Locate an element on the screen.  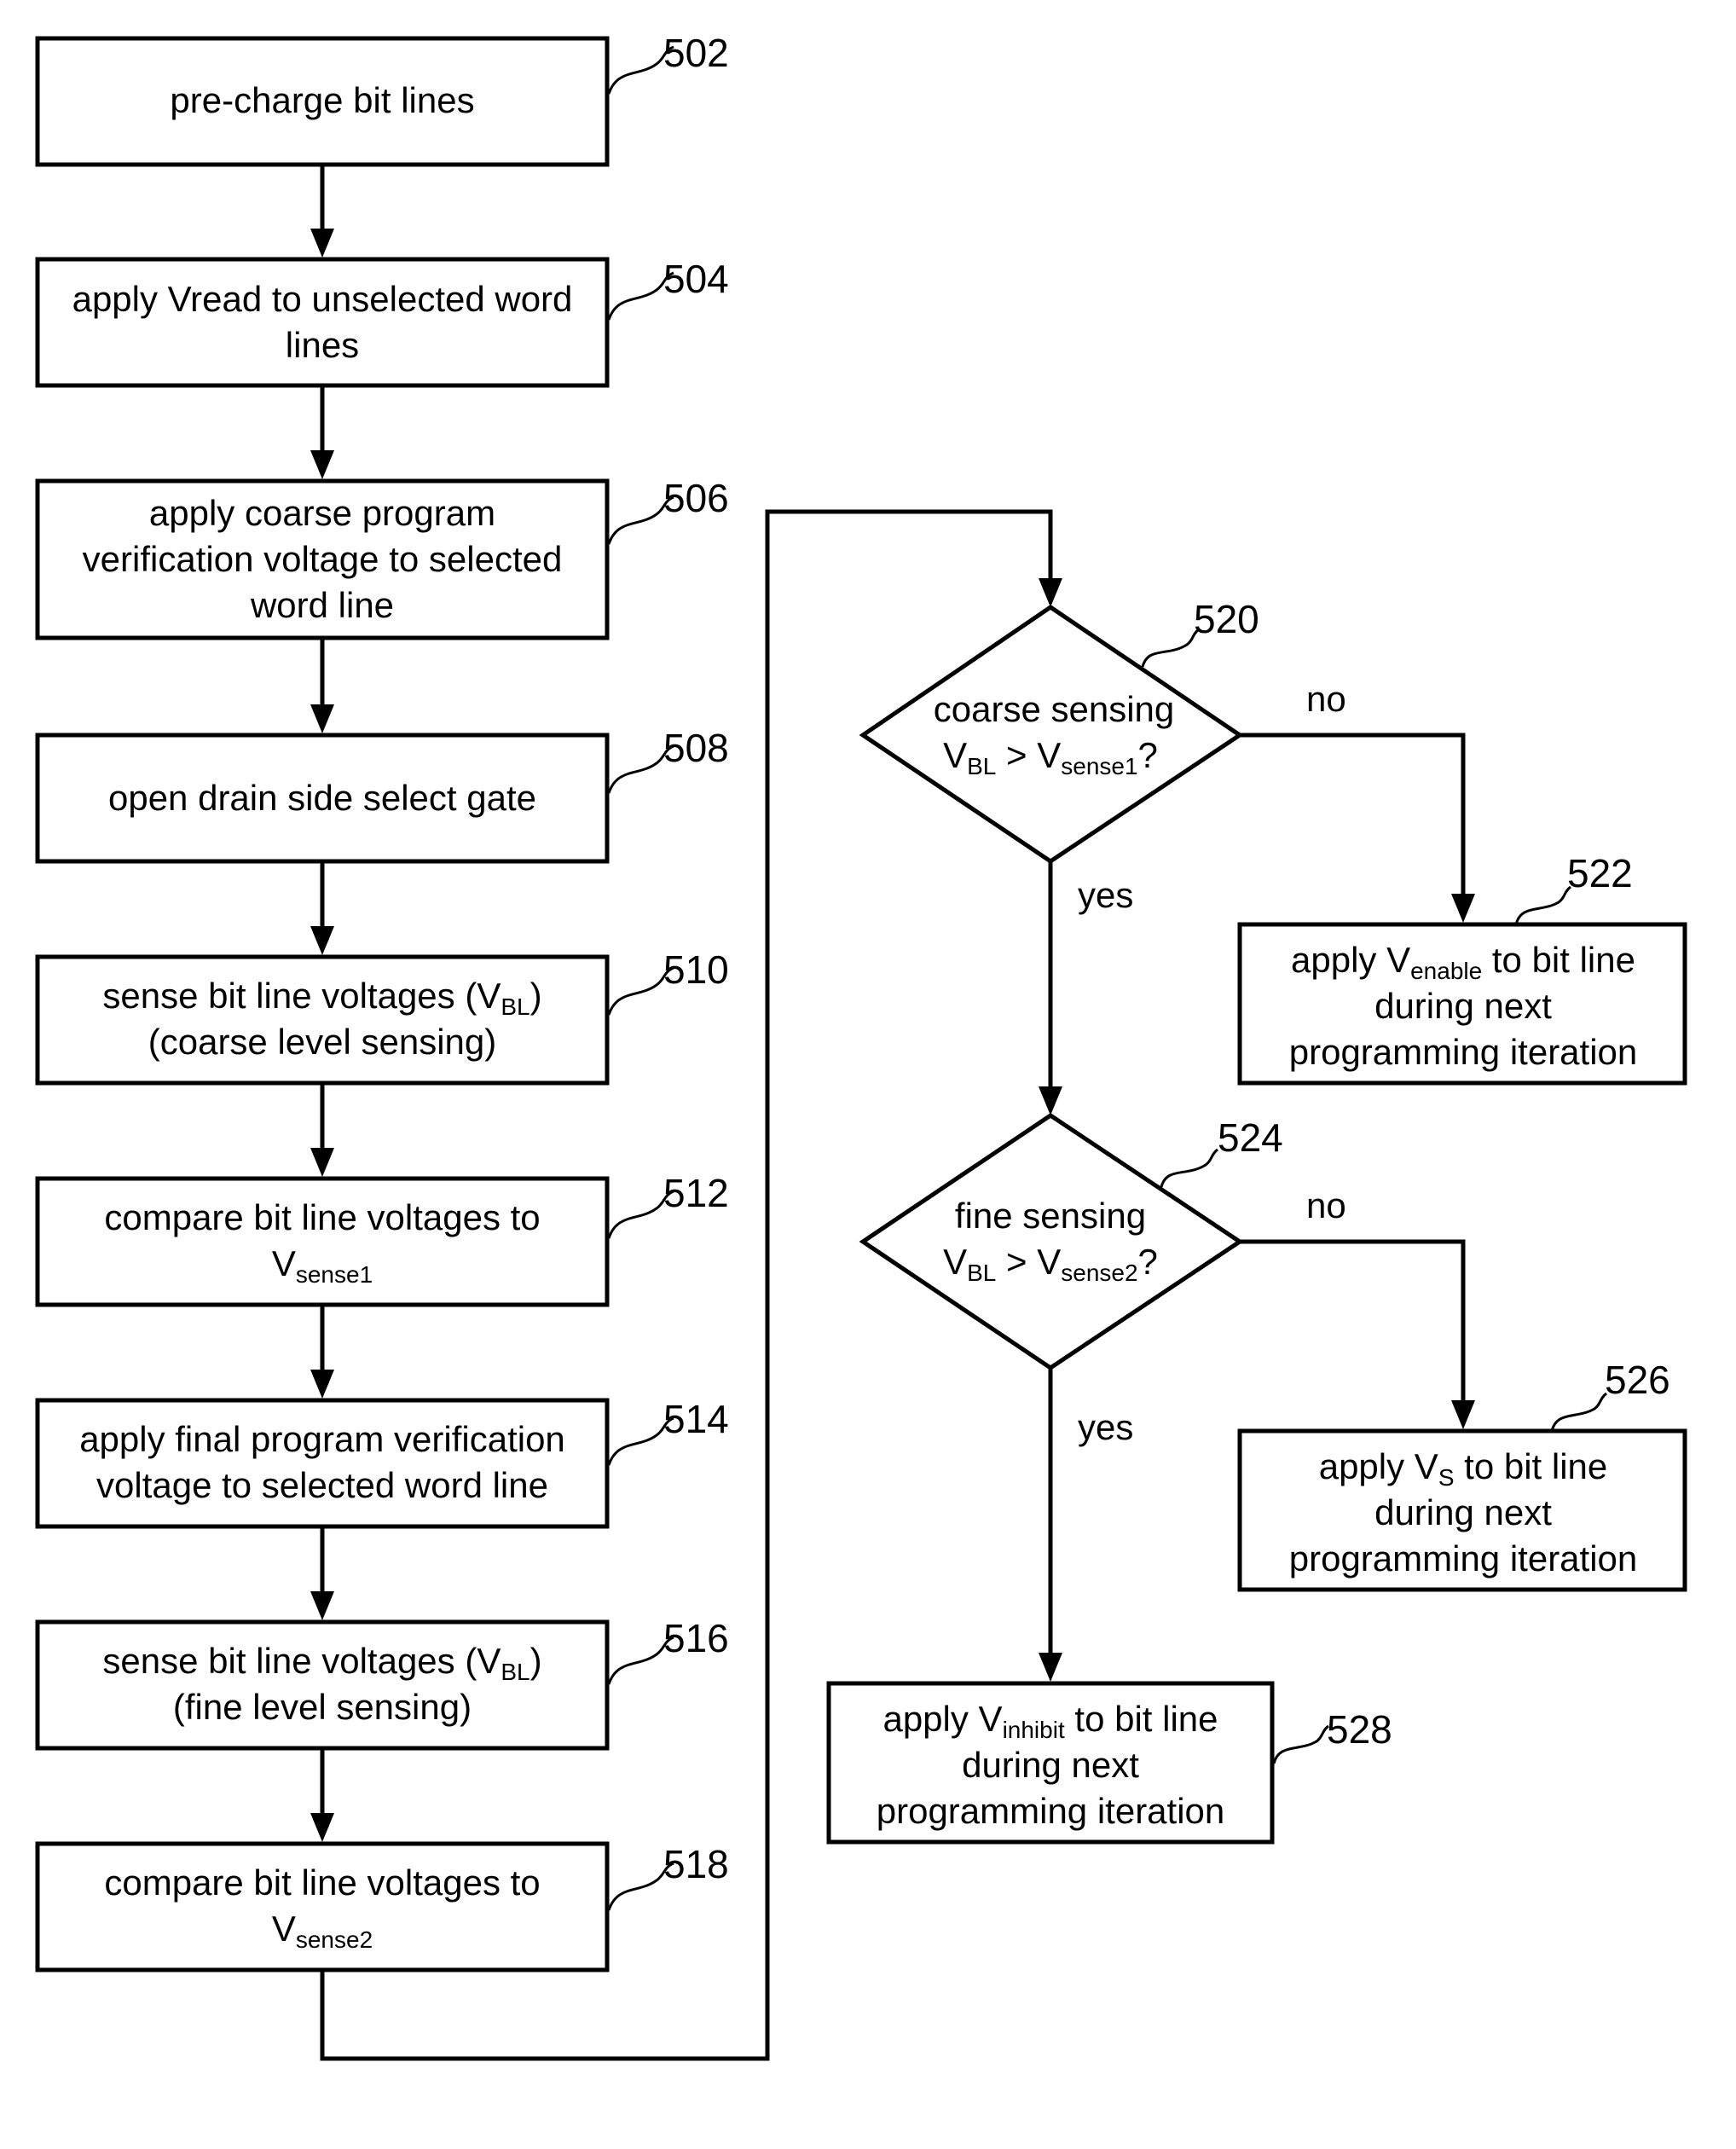
decision-520: coarse sensing VBL > Vsense1? 520 is located at coordinates (1059, 731).